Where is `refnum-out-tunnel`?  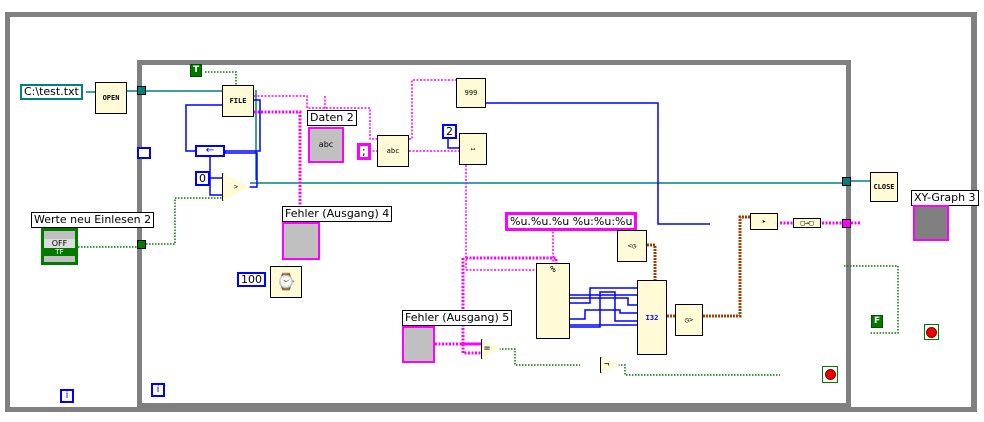 refnum-out-tunnel is located at coordinates (846, 181).